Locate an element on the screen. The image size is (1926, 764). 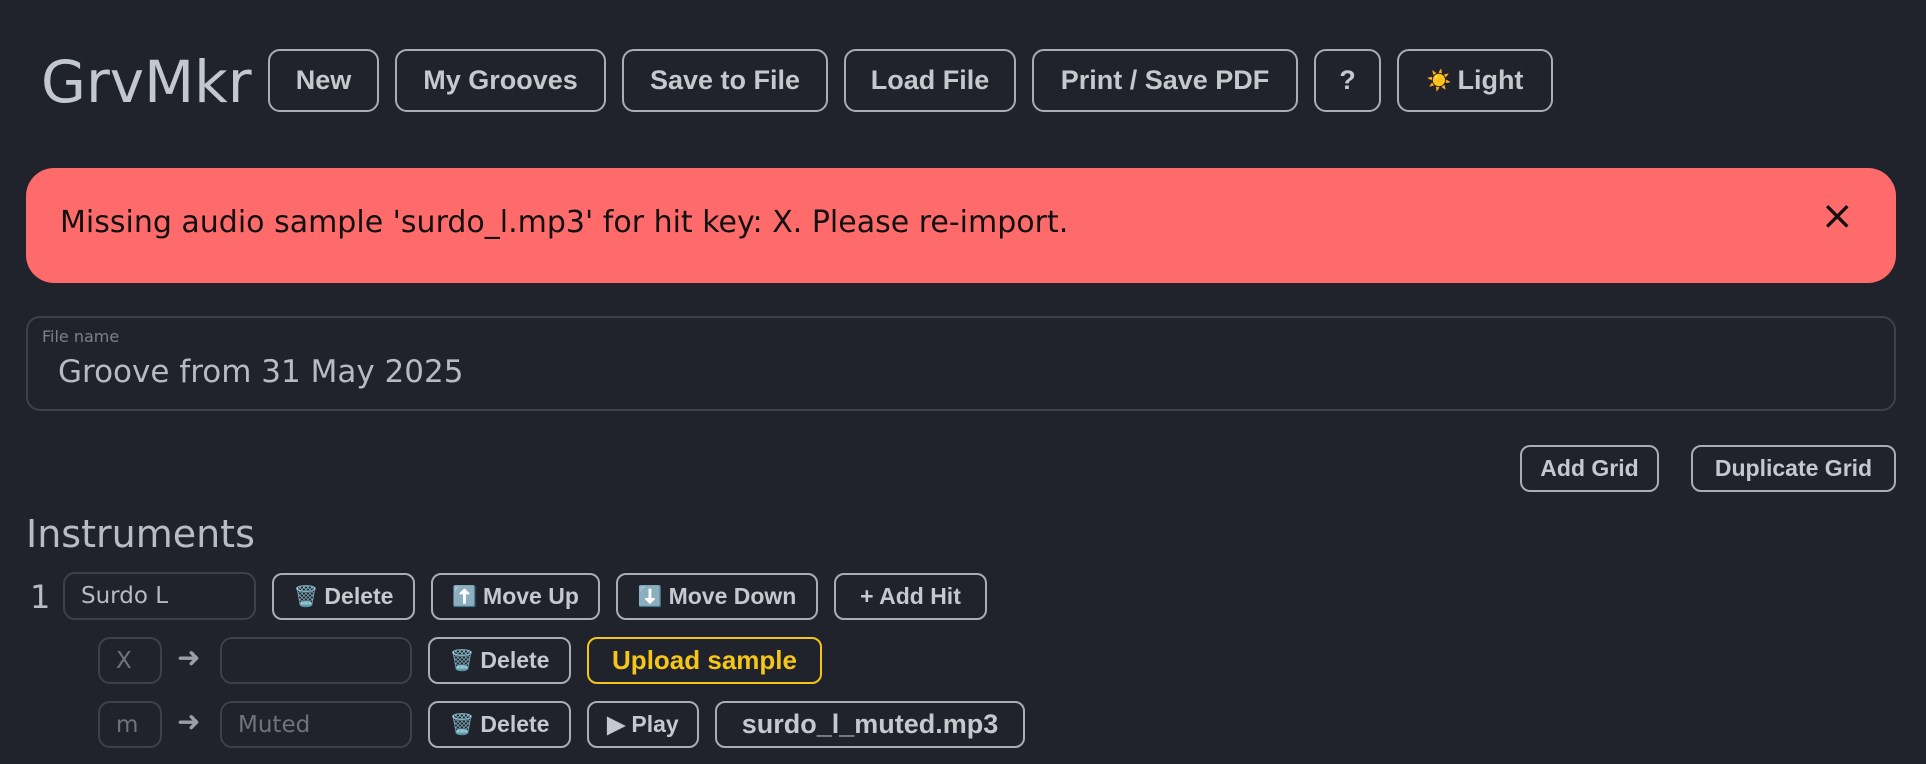
add-grid-button: Add Grid is located at coordinates (1589, 468).